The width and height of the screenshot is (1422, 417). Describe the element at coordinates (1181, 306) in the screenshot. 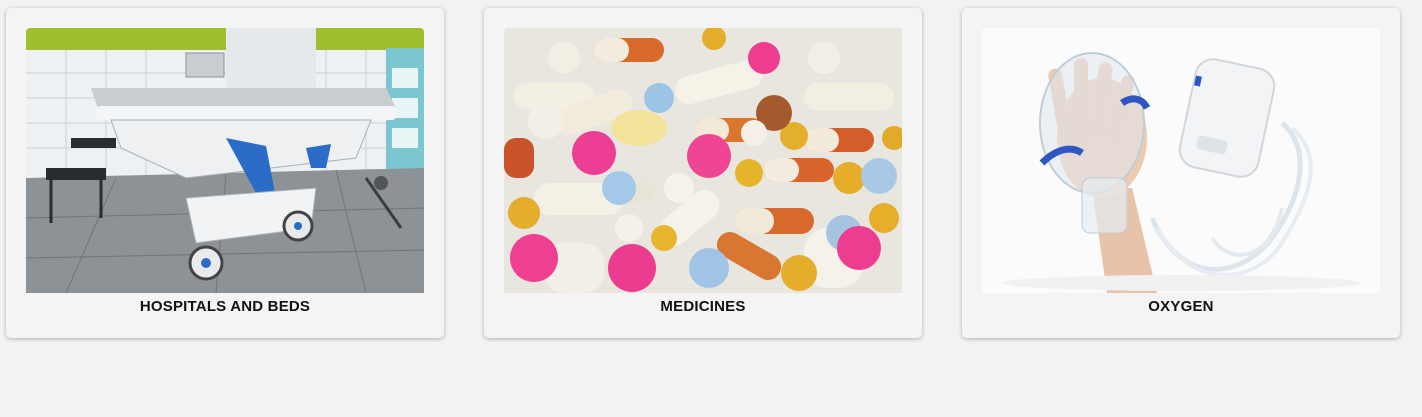

I see `card-title: OXYGEN` at that location.